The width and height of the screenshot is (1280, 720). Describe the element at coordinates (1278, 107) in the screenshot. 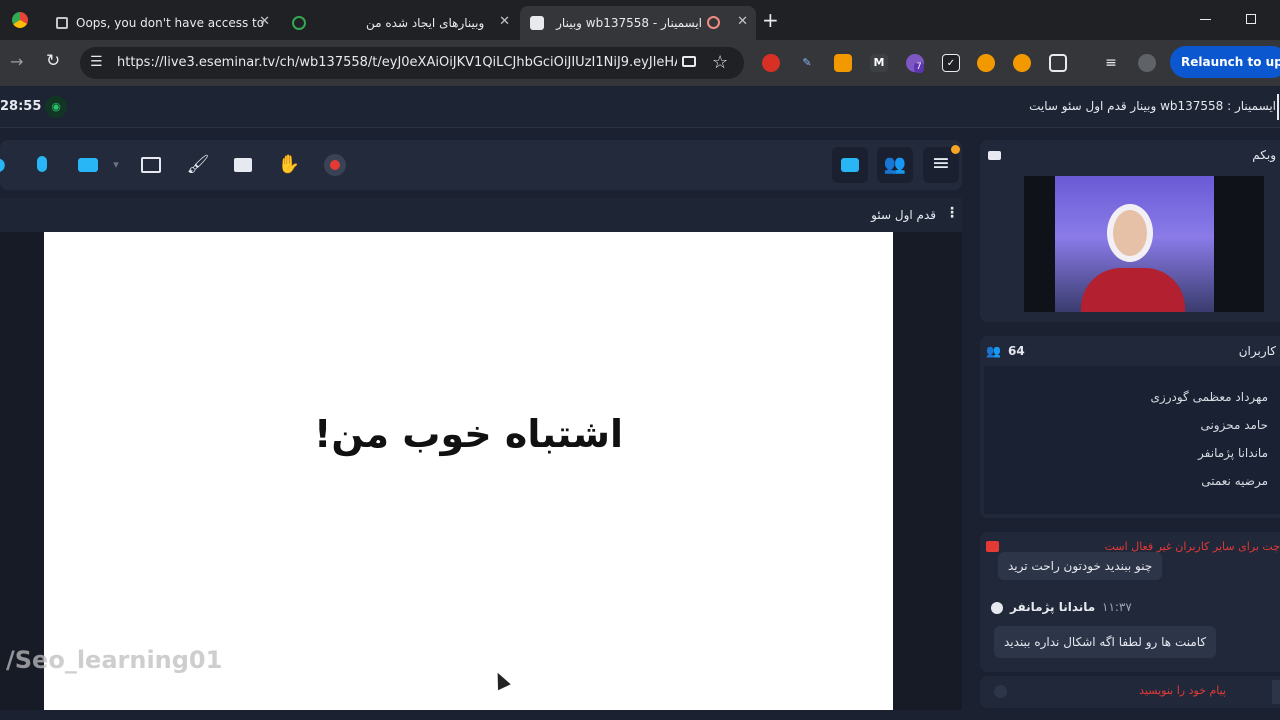

I see `header-divider` at that location.